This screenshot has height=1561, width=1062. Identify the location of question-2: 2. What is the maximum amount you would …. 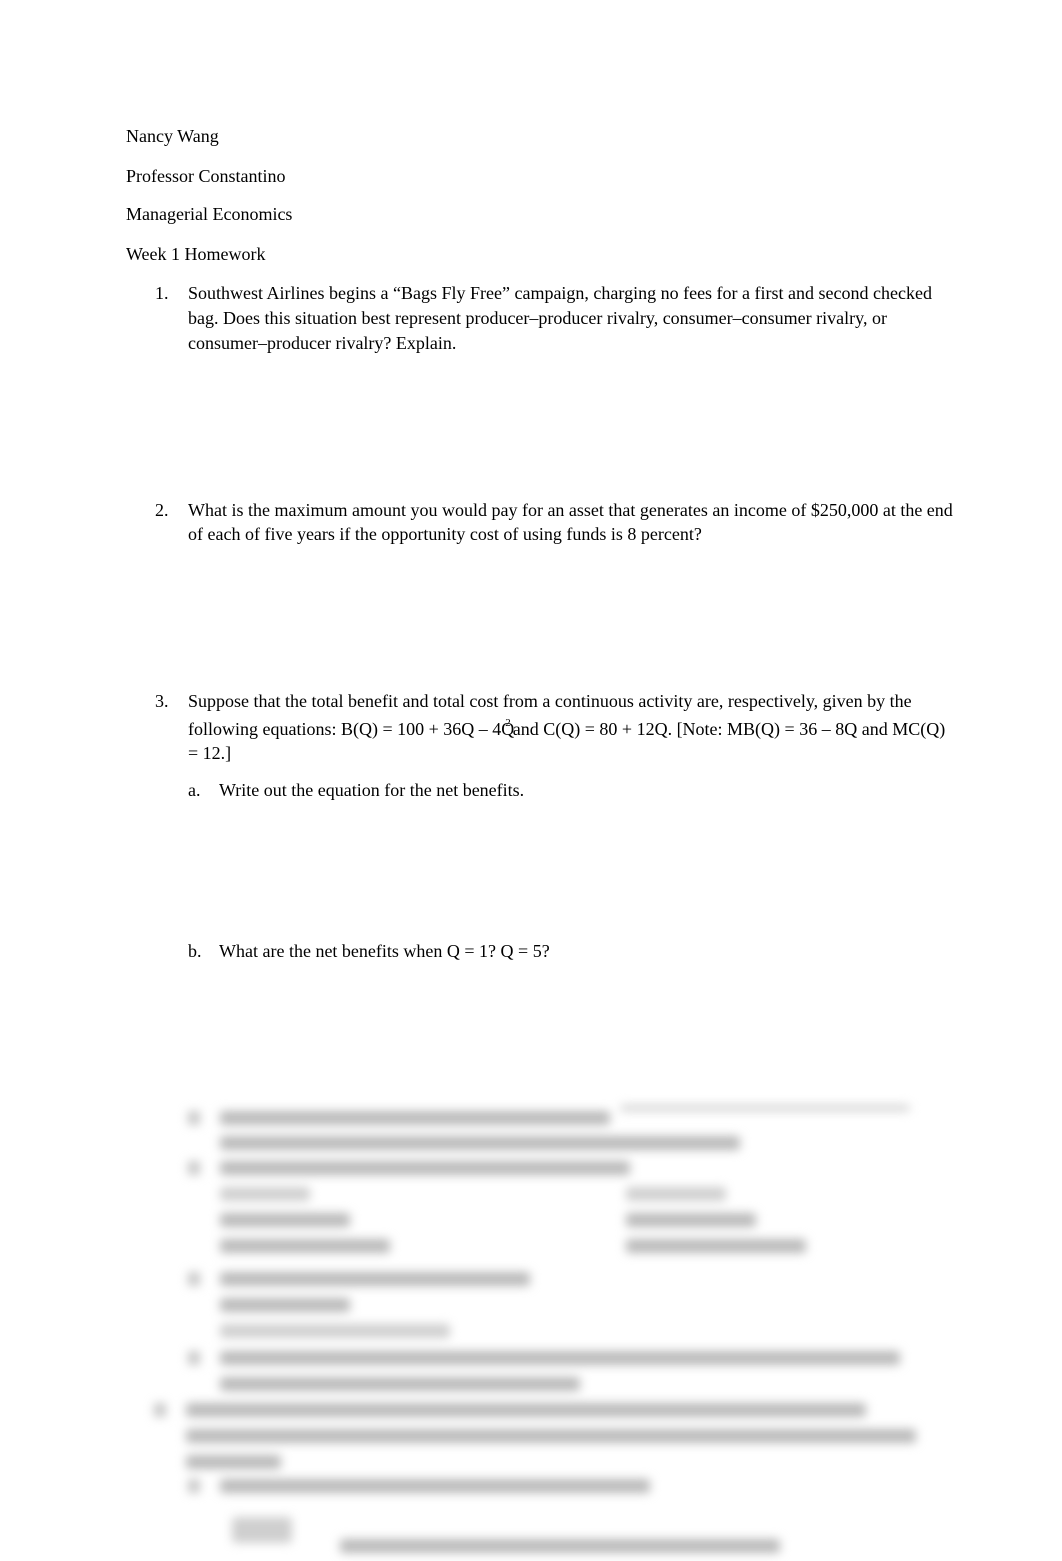
(555, 522).